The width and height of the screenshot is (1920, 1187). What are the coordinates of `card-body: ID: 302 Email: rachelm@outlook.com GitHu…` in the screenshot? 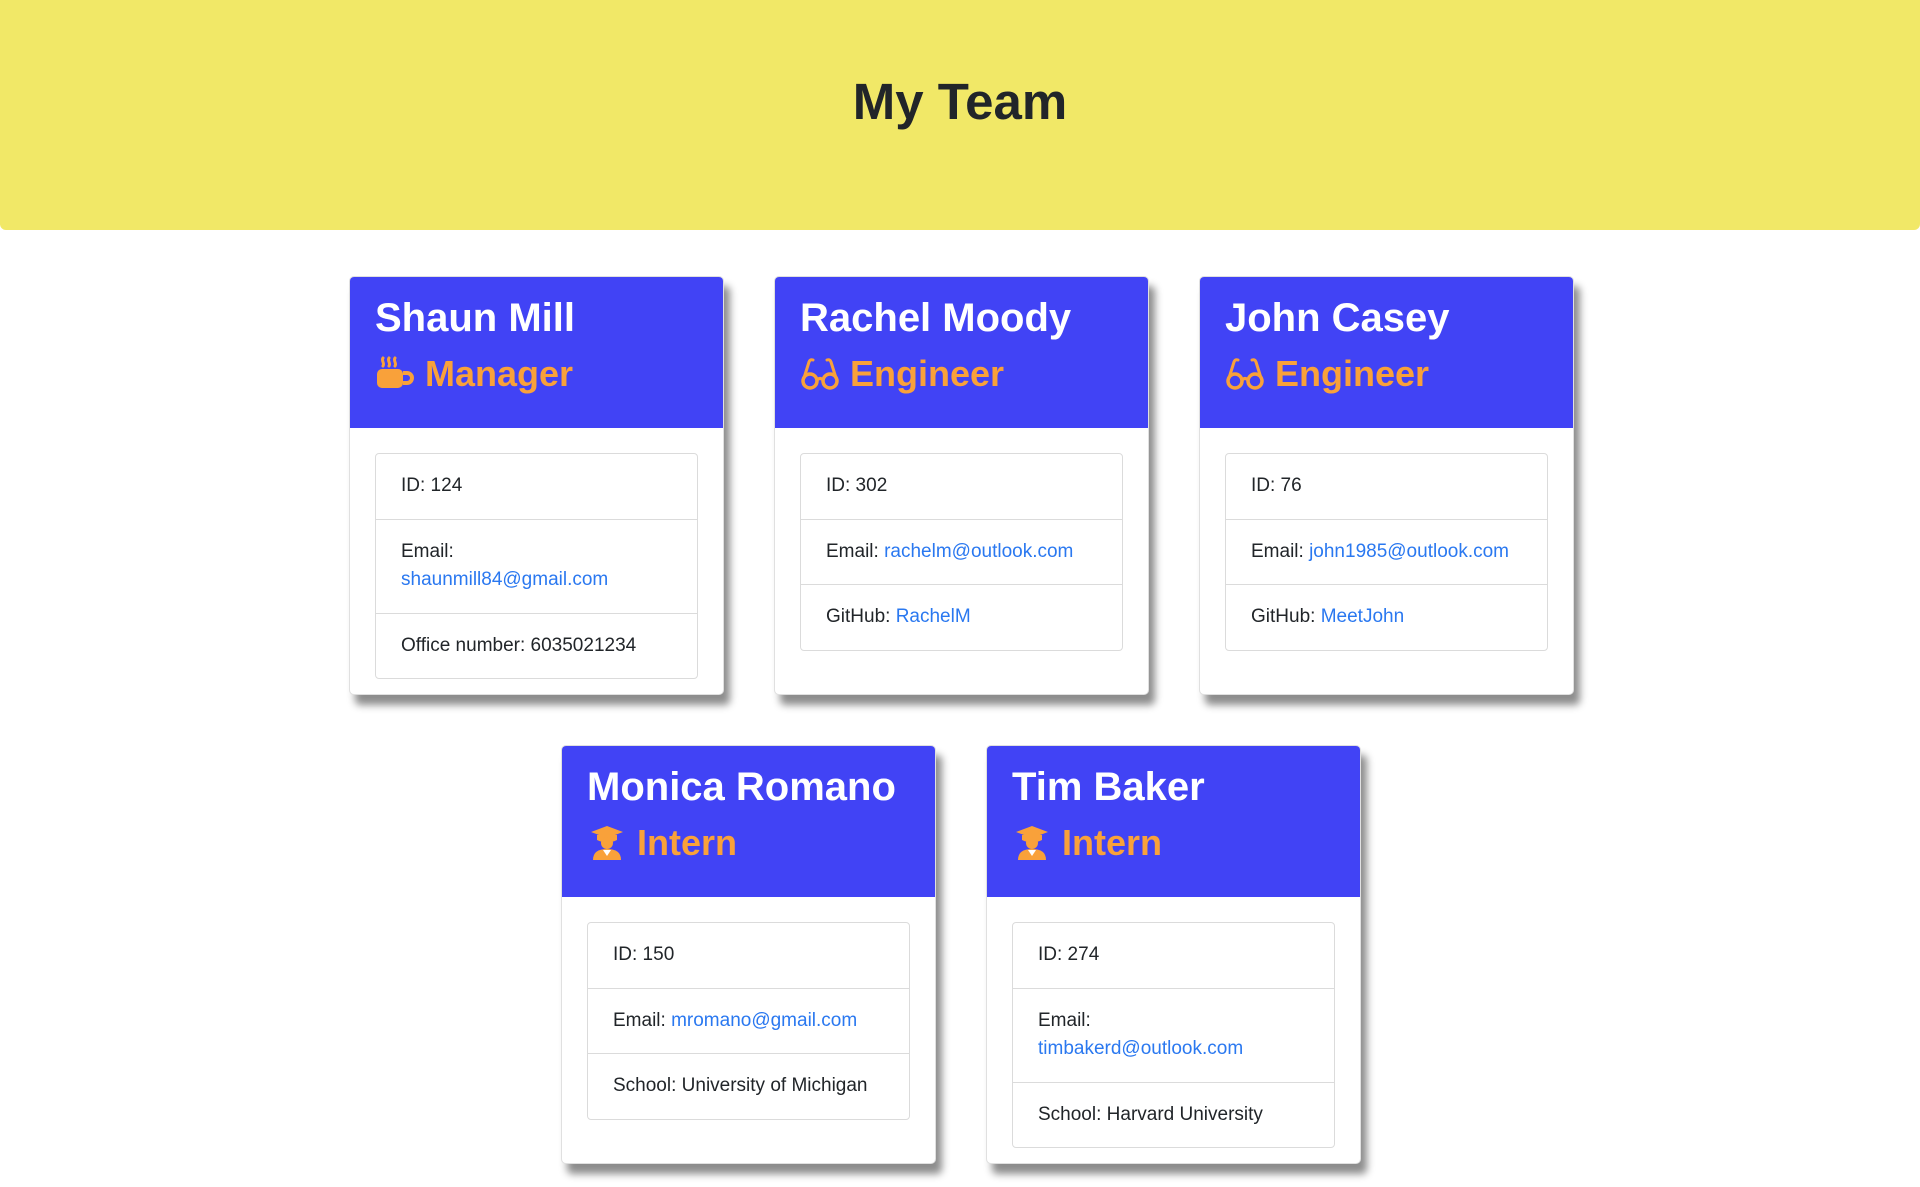 It's located at (961, 552).